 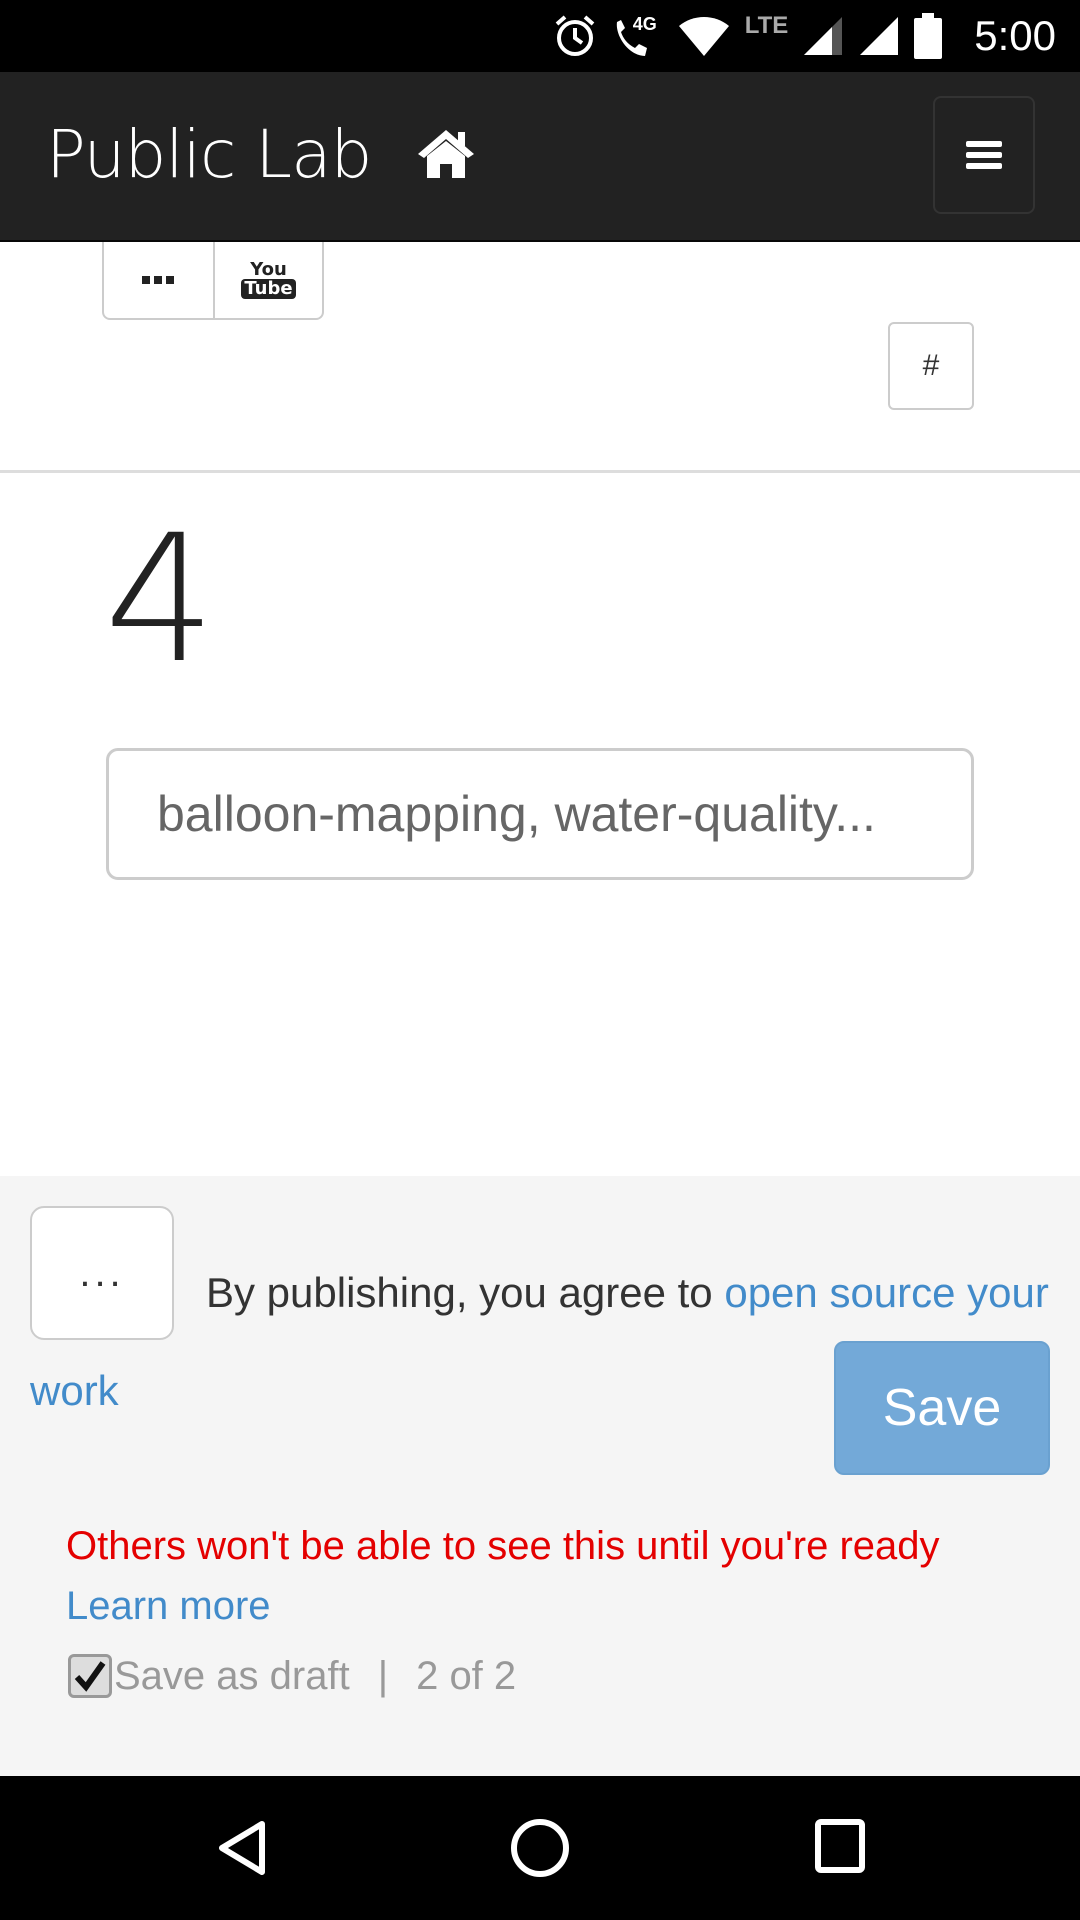 I want to click on system-navigation-bar, so click(x=540, y=1848).